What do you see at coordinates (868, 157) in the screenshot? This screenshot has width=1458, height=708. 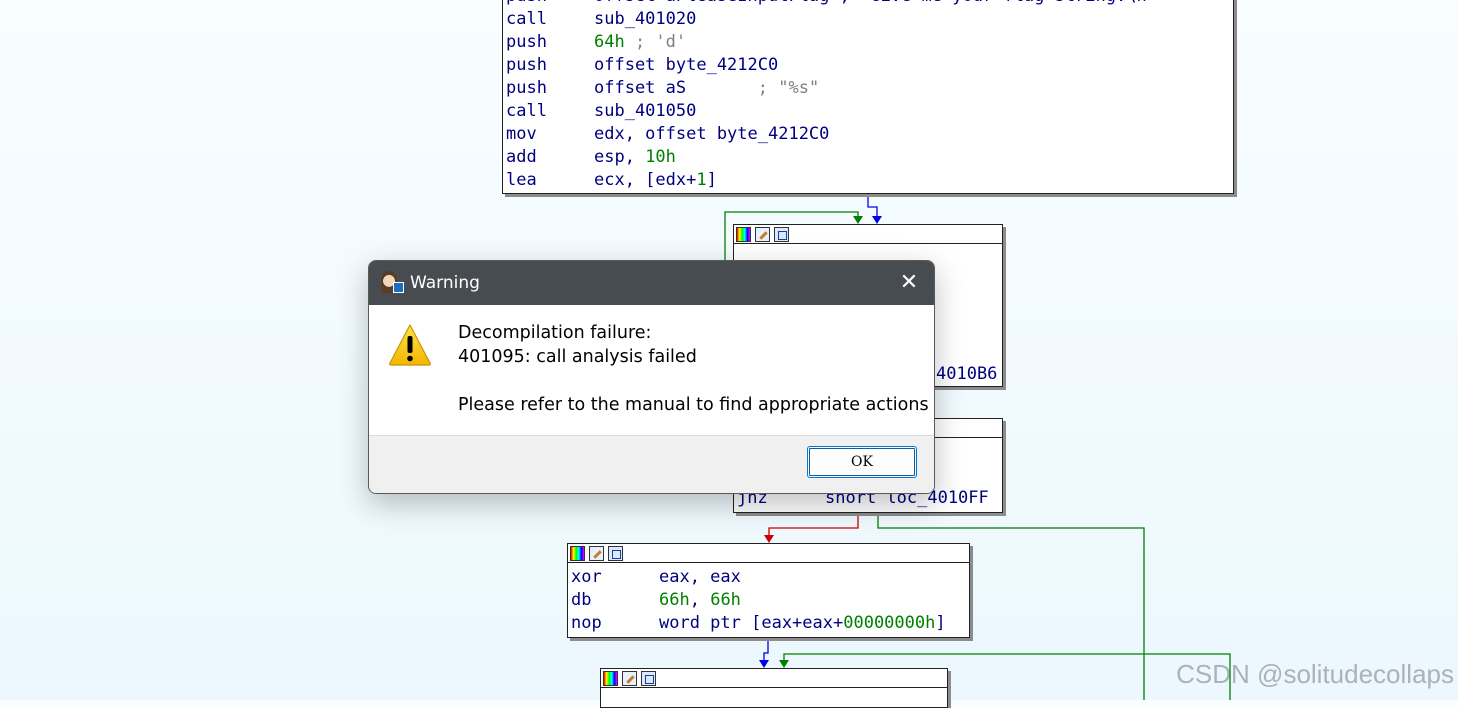 I see `asm-line: add esp, 10h` at bounding box center [868, 157].